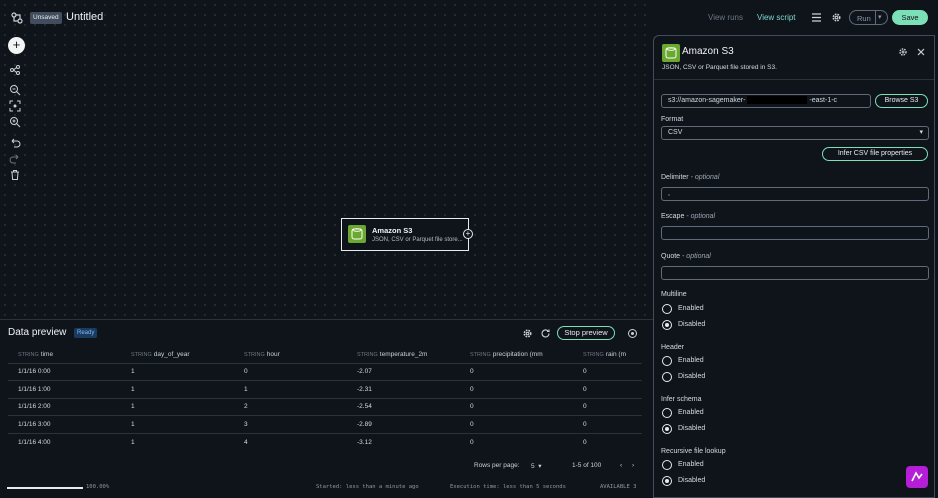 This screenshot has height=498, width=938. I want to click on redo-icon, so click(15, 159).